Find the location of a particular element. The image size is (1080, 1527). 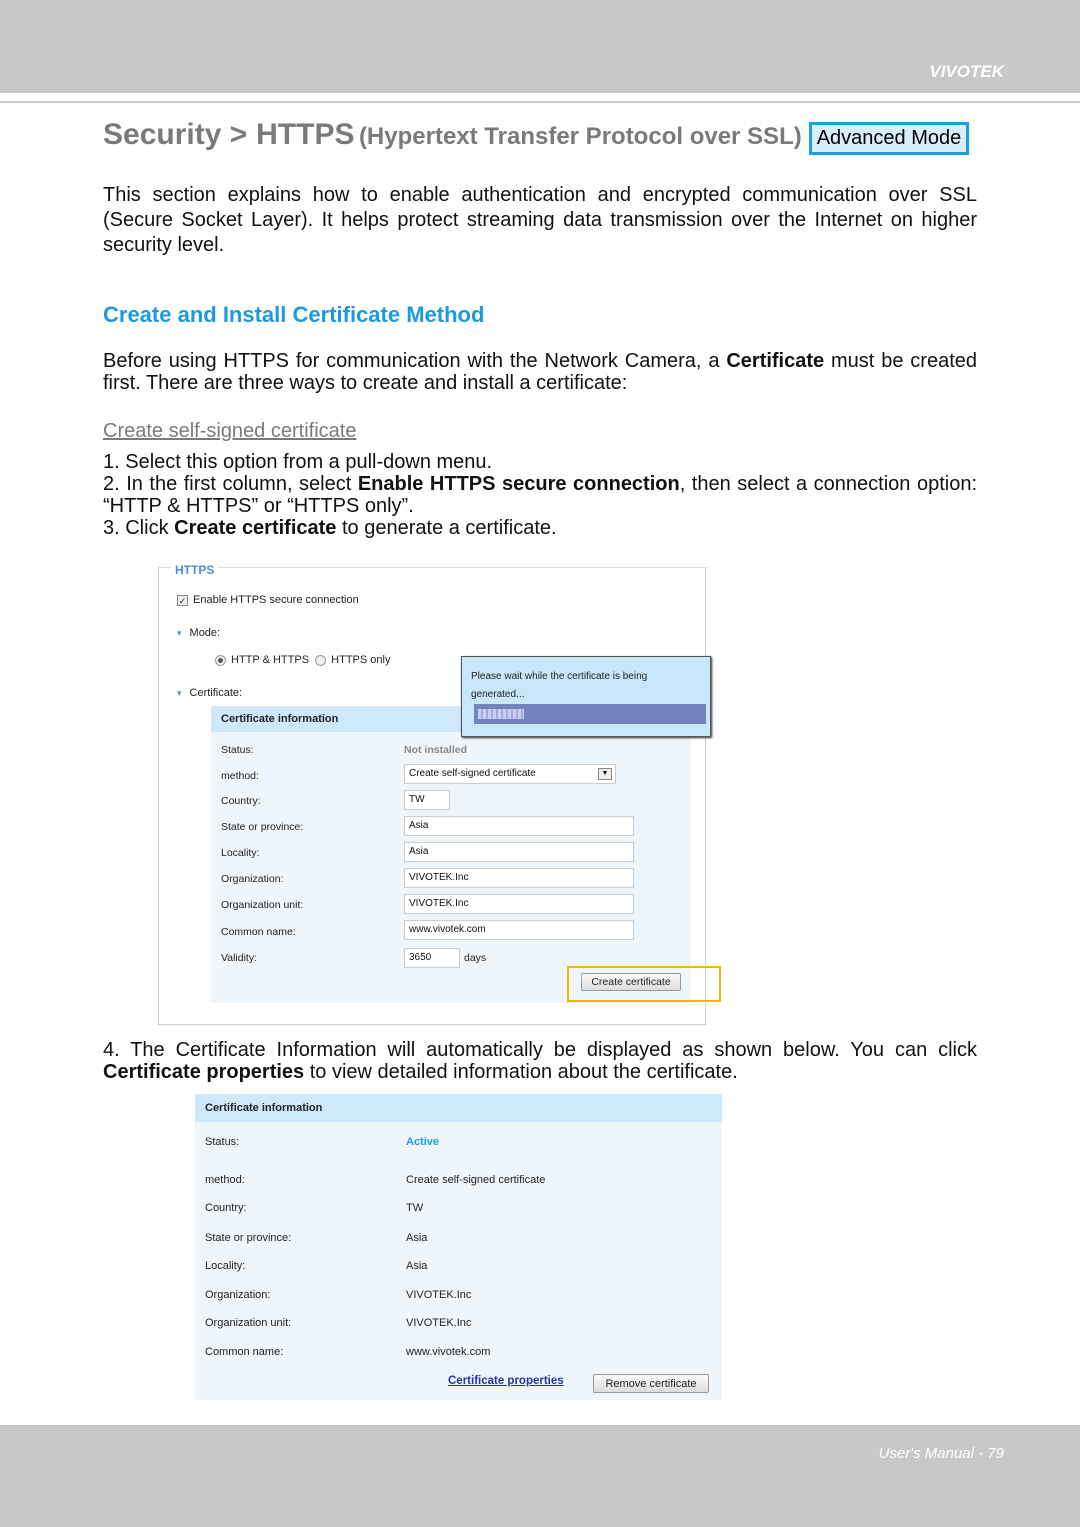

progress-bar is located at coordinates (590, 714).